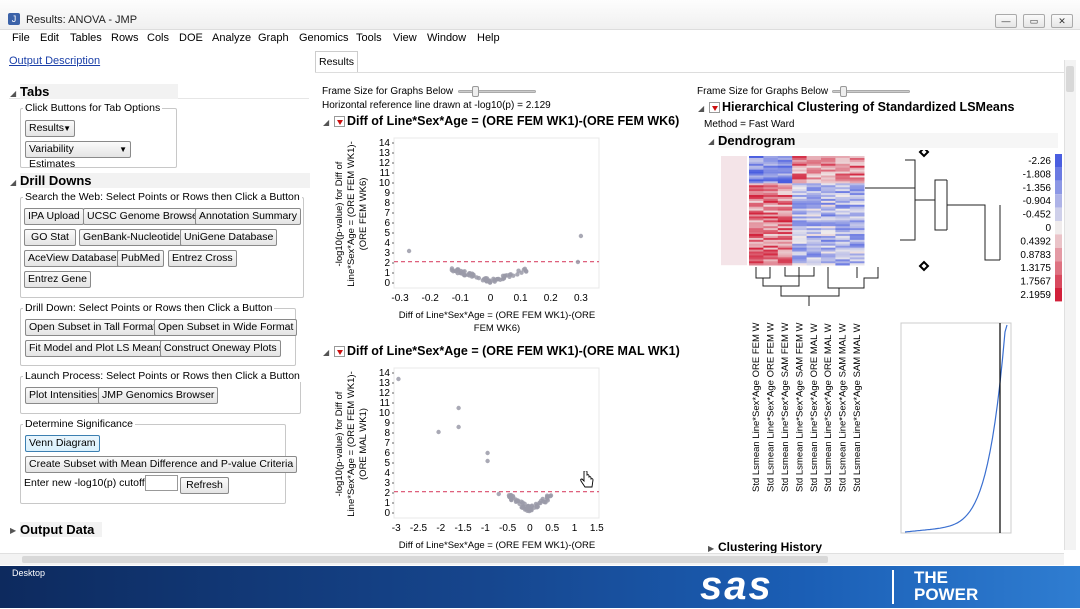 The height and width of the screenshot is (609, 1080). Describe the element at coordinates (202, 258) in the screenshot. I see `entrez-cross-button: Entrez Cross` at that location.